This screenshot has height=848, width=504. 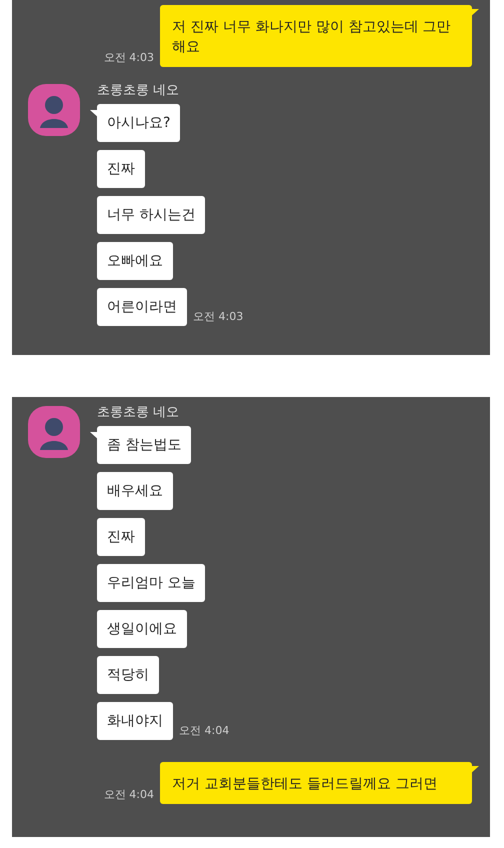 What do you see at coordinates (151, 583) in the screenshot?
I see `received-message-bubble: 우리엄마 오늘` at bounding box center [151, 583].